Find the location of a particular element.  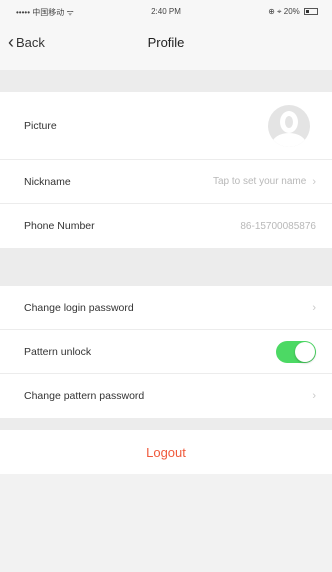

navigation-bar: ‹ Back Profile is located at coordinates (166, 46).